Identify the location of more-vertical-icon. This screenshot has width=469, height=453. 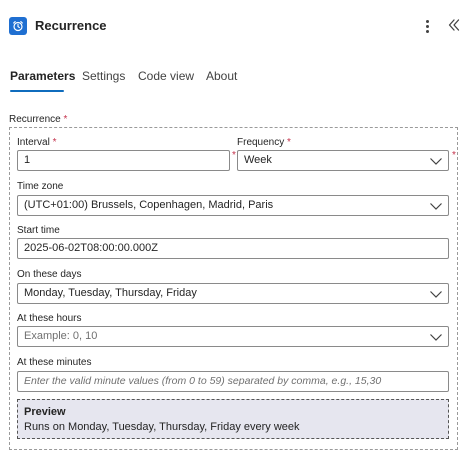
(427, 21).